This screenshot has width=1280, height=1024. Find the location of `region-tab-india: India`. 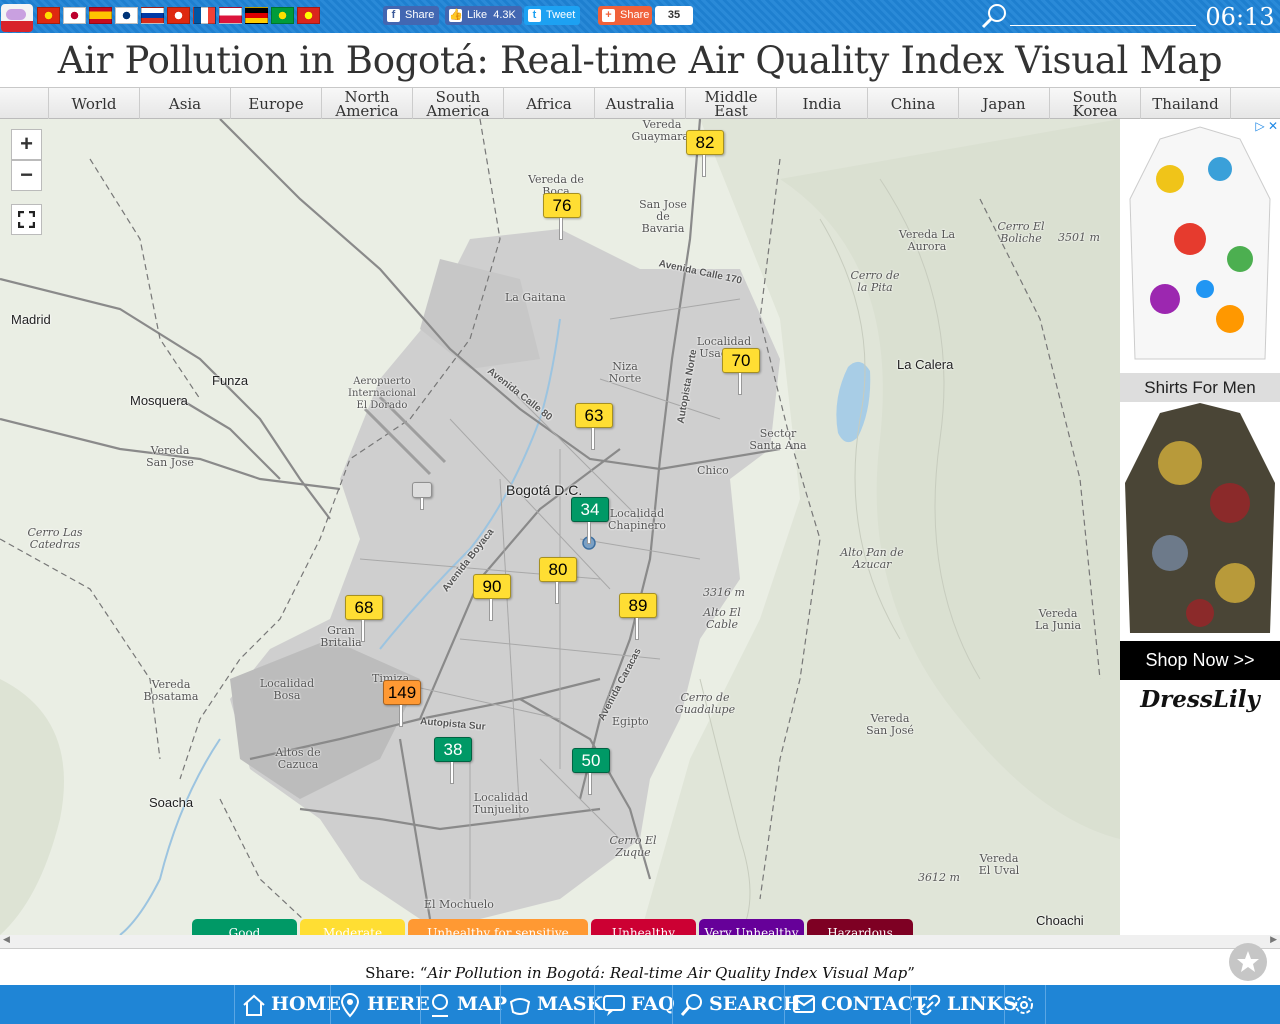

region-tab-india: India is located at coordinates (821, 103).